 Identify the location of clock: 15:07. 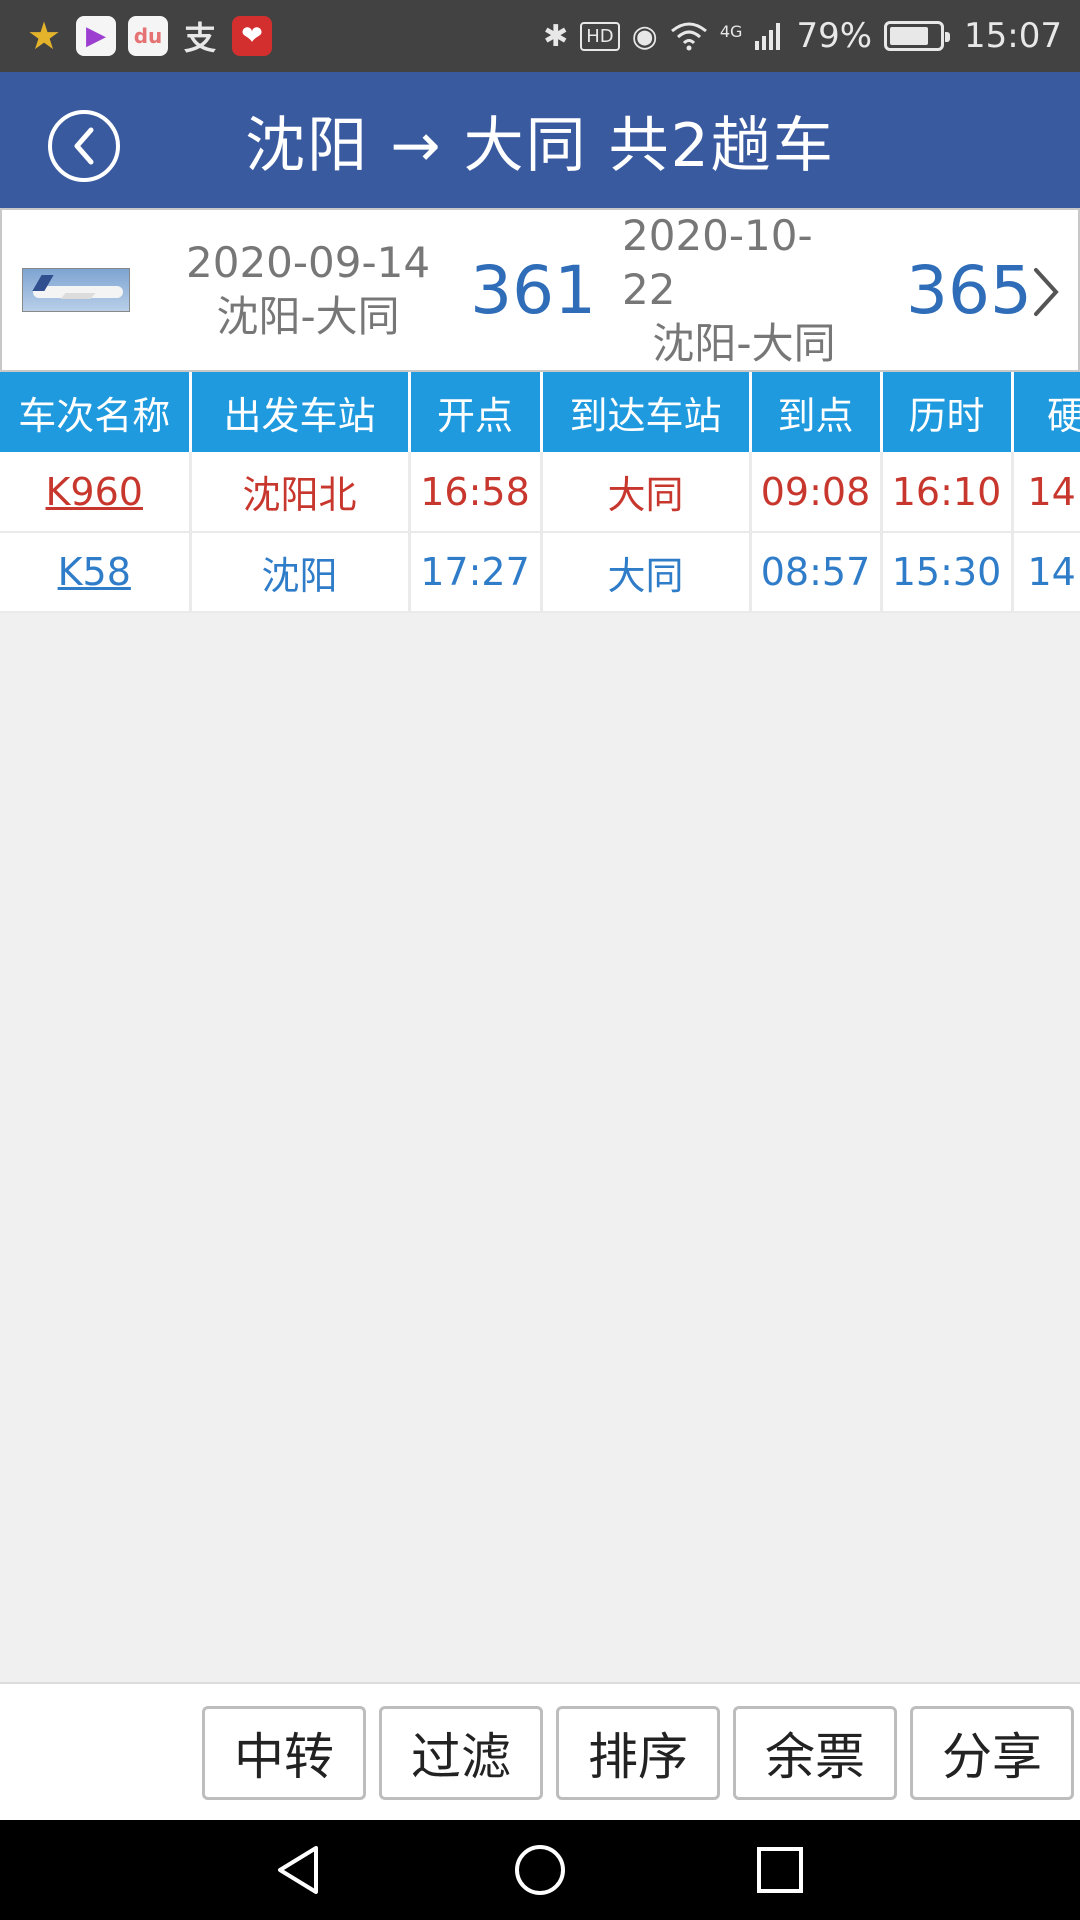
(1013, 36).